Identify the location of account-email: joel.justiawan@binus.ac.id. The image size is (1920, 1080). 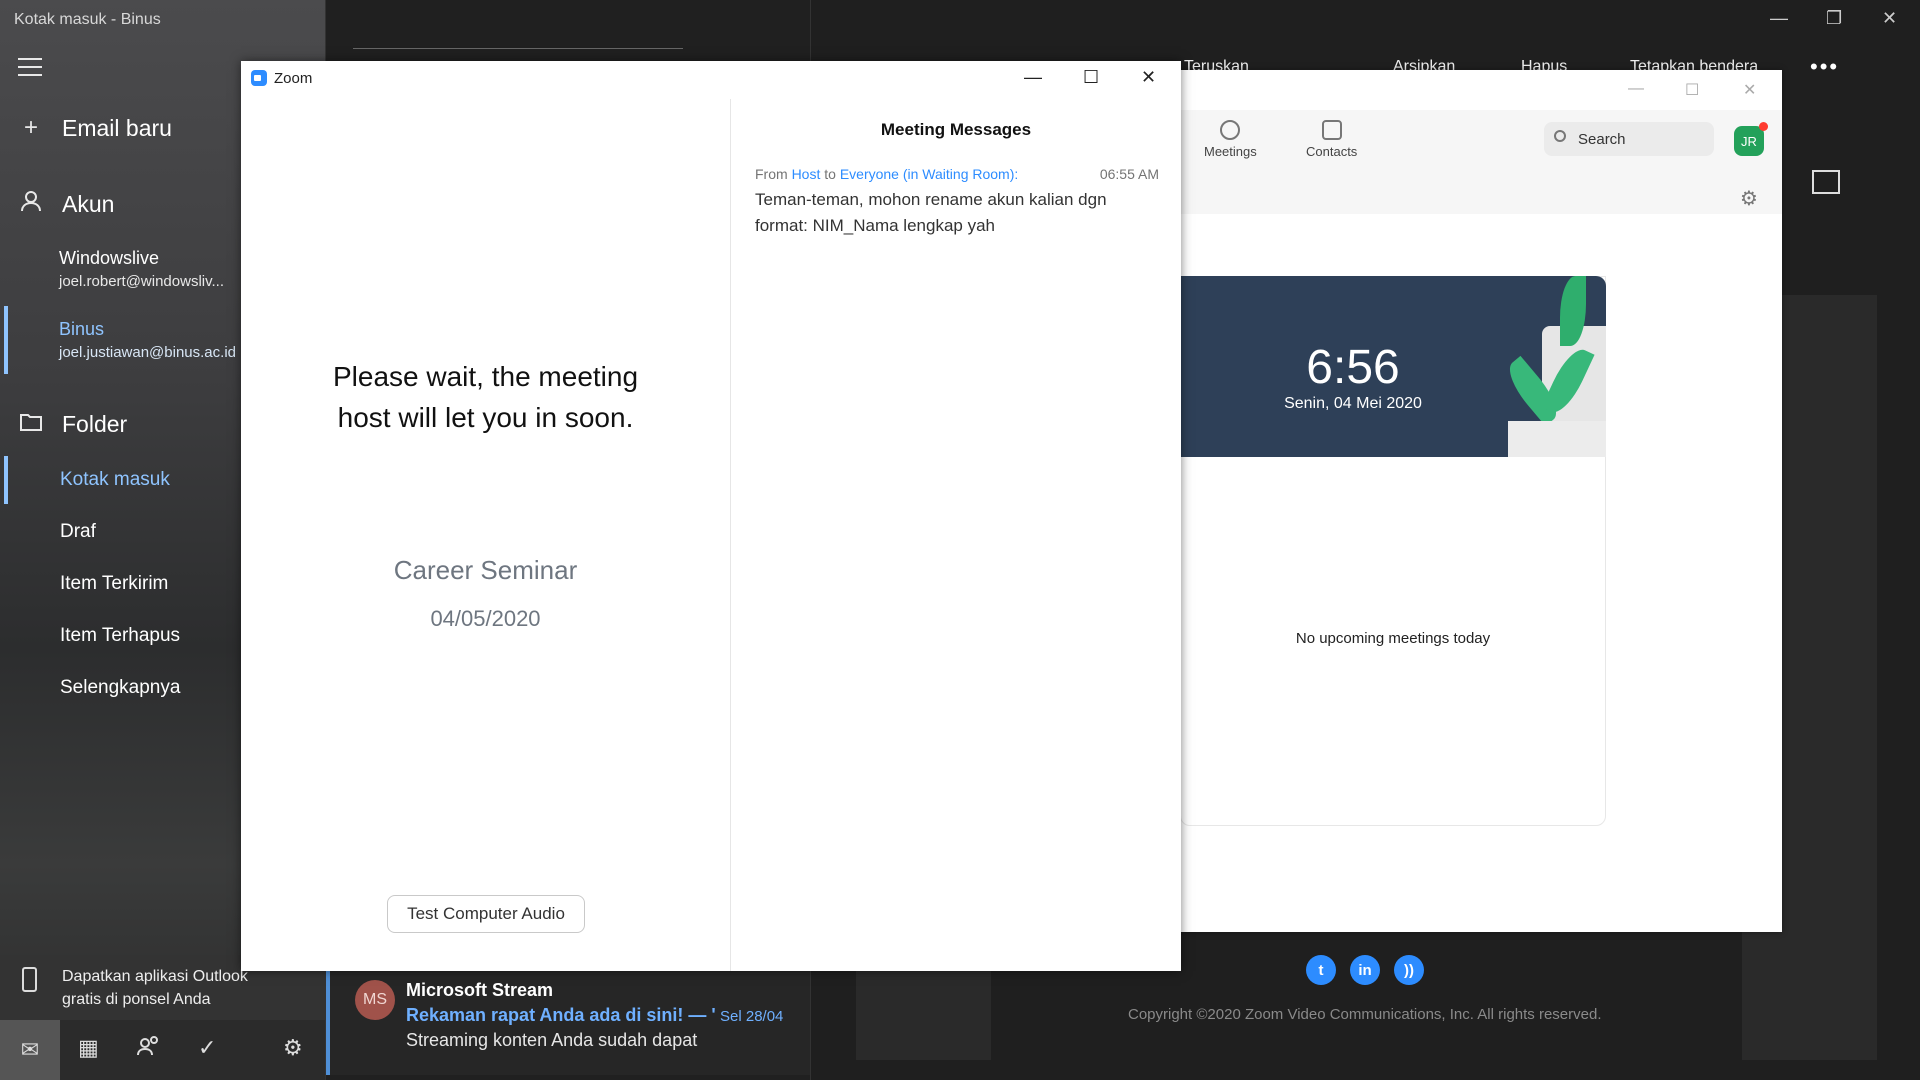
(147, 352).